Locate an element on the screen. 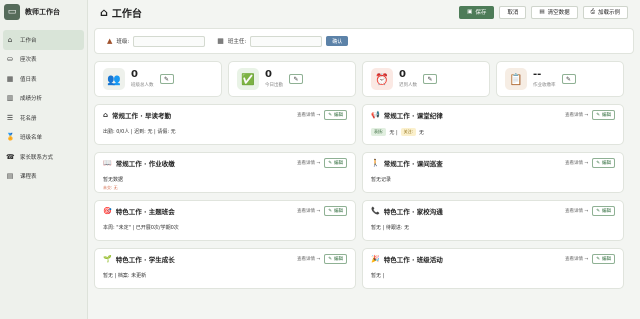  sidebar-item-6: ☎ 家长联系方式 is located at coordinates (43, 157).